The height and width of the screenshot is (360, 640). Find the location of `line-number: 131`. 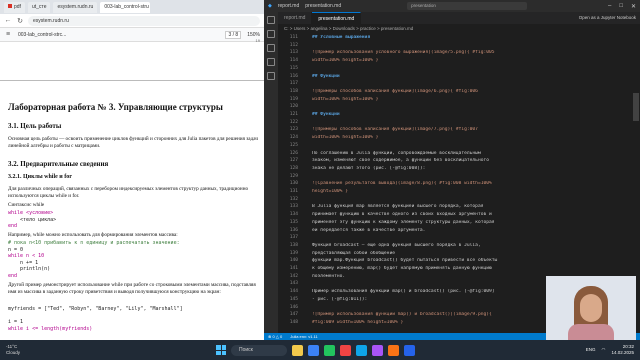

line-number: 131 is located at coordinates (293, 191).